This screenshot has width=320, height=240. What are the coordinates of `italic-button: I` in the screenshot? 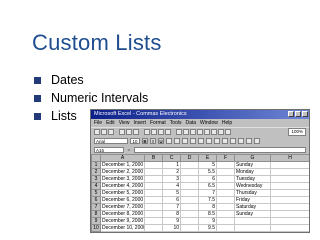 It's located at (153, 140).